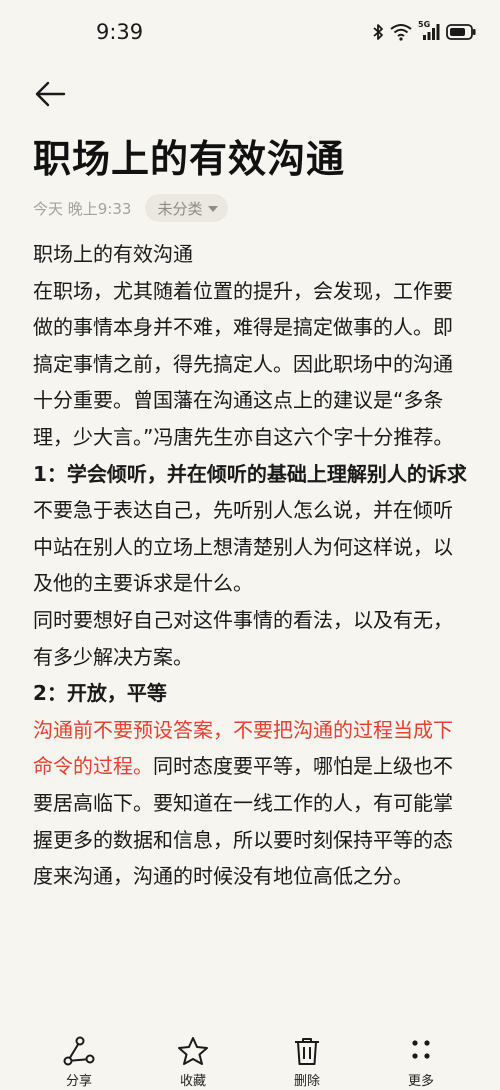 The image size is (500, 1090). What do you see at coordinates (78, 1081) in the screenshot?
I see `share-label: 分享` at bounding box center [78, 1081].